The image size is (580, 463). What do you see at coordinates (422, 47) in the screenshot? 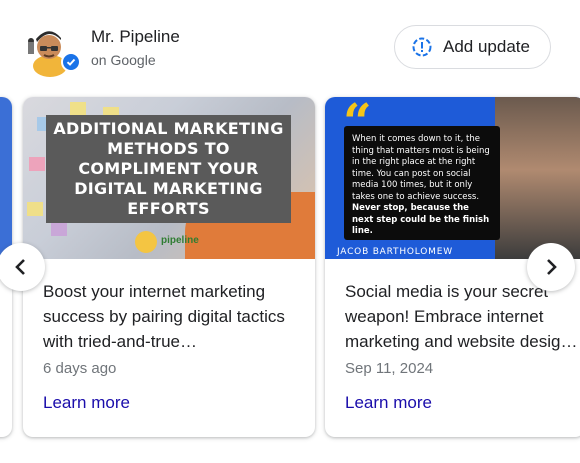
I see `alert-circle-icon` at bounding box center [422, 47].